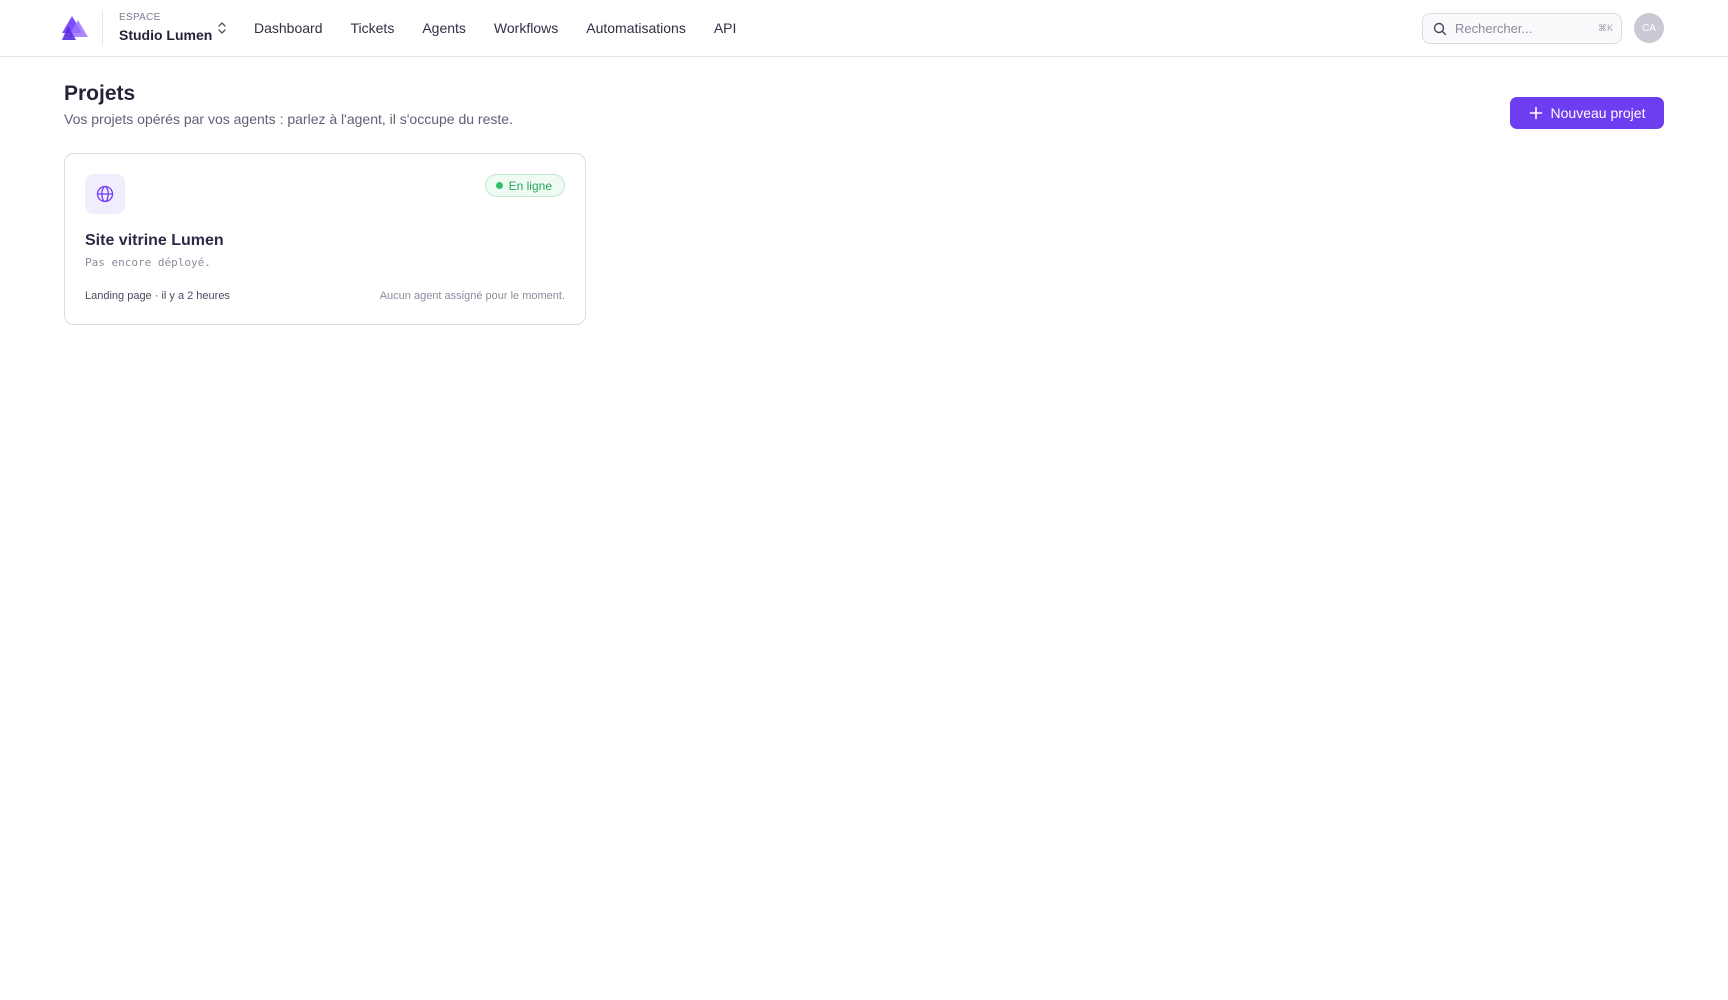  Describe the element at coordinates (444, 28) in the screenshot. I see `nav-item-agents: Agents` at that location.